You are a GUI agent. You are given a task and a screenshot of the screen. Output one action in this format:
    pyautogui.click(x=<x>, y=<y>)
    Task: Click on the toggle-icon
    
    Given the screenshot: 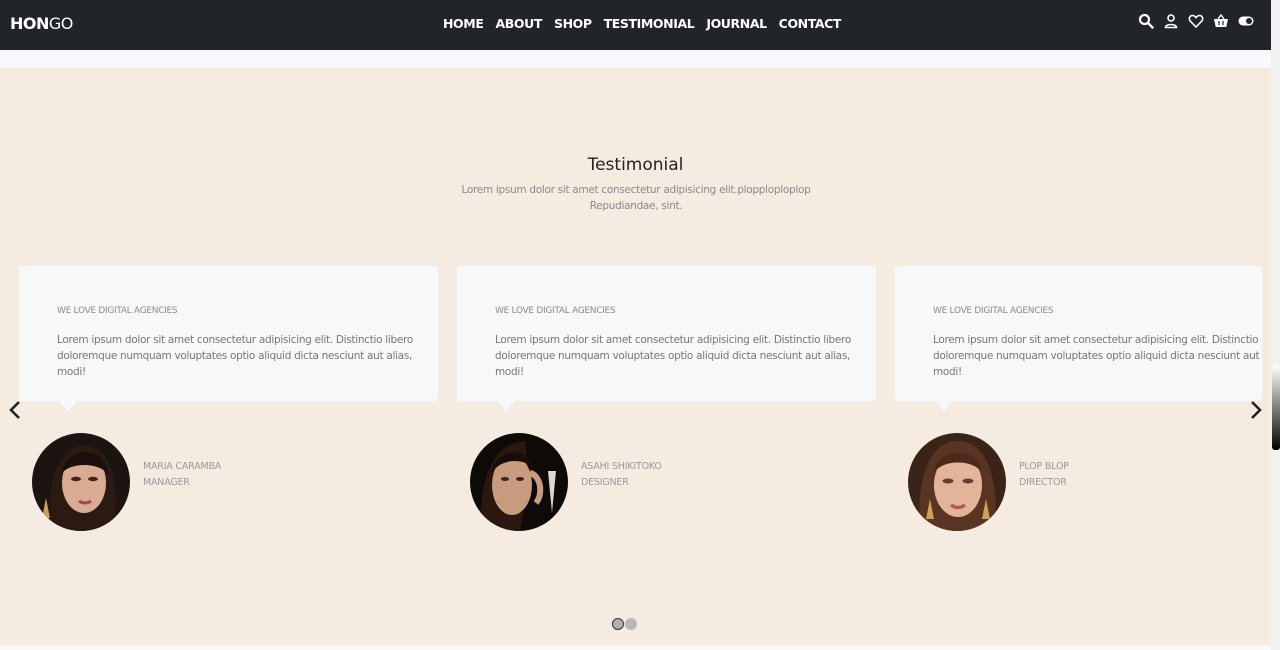 What is the action you would take?
    pyautogui.click(x=1246, y=21)
    